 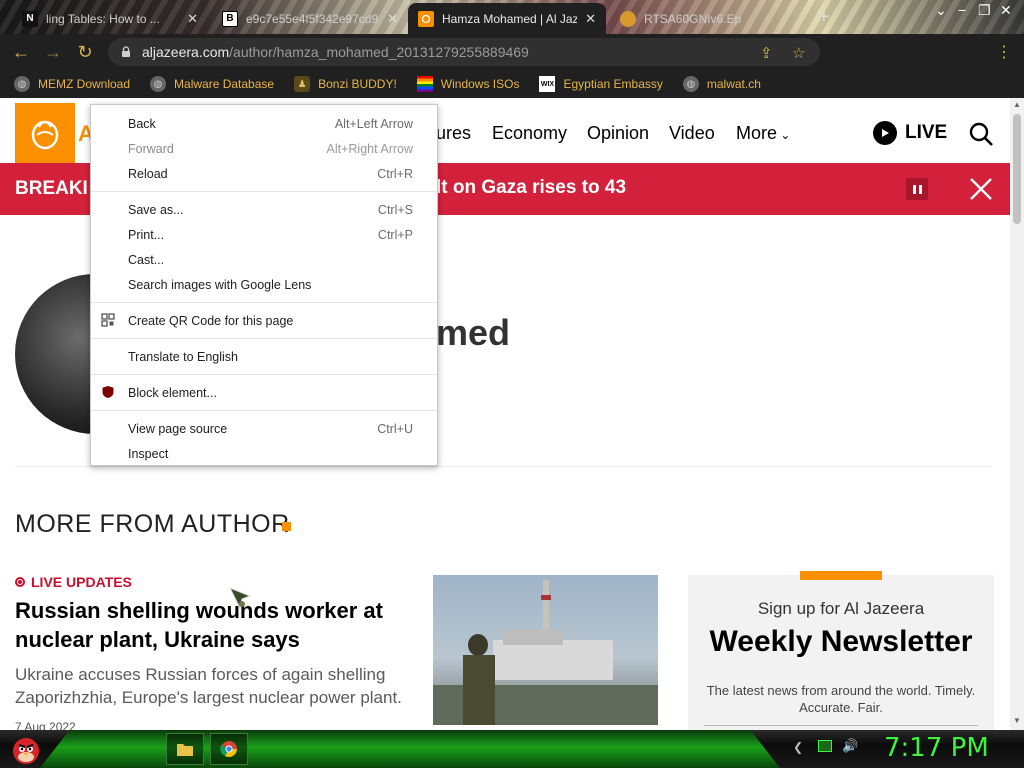 I want to click on menu-shortcut: Alt+Right Arrow, so click(x=370, y=148).